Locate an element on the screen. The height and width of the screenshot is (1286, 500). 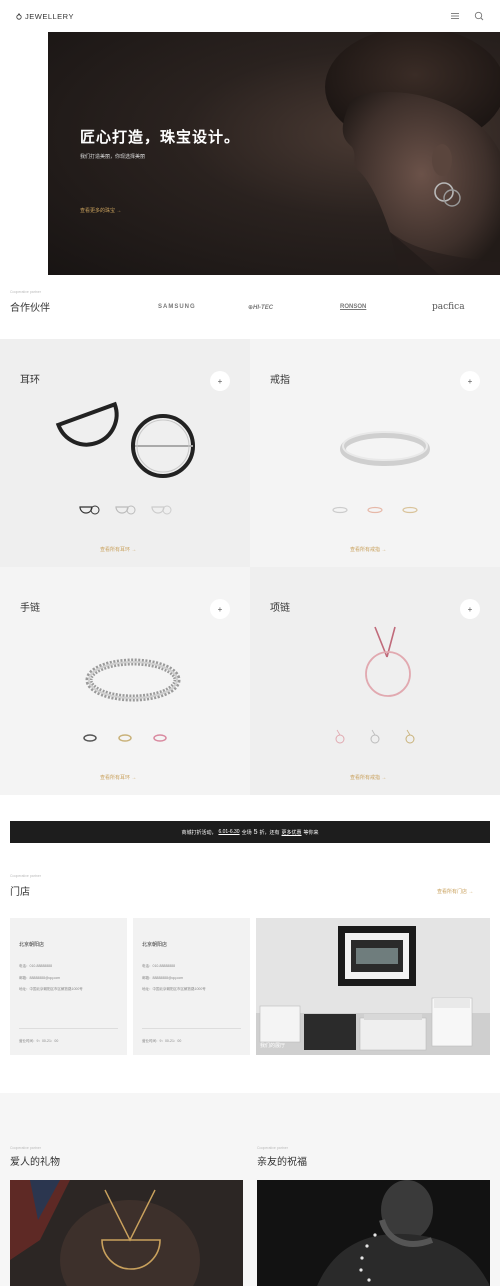
stores-tiny-label: Cooperative partner is located at coordinates (25, 876).